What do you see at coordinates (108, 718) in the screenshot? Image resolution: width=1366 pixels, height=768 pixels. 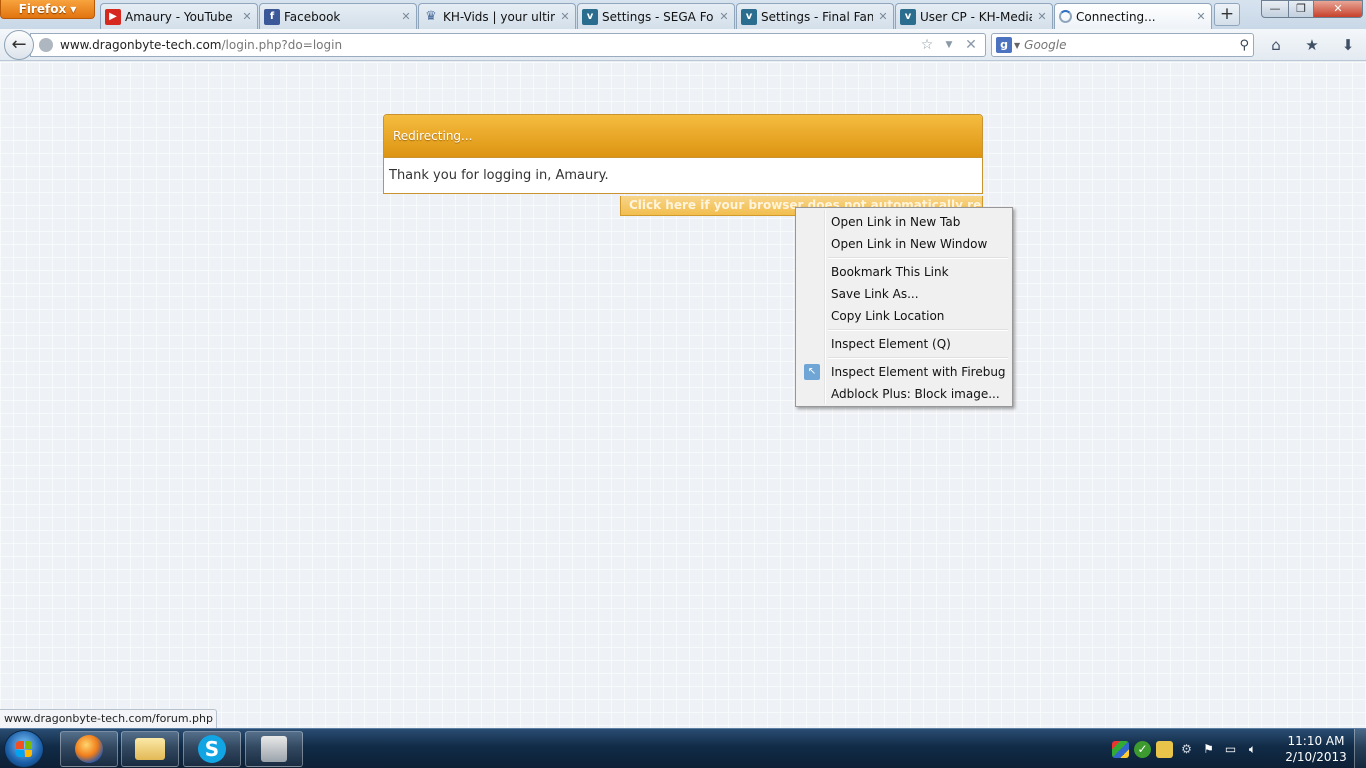 I see `status-bar: www.dragonbyte-tech.com/forum.php` at bounding box center [108, 718].